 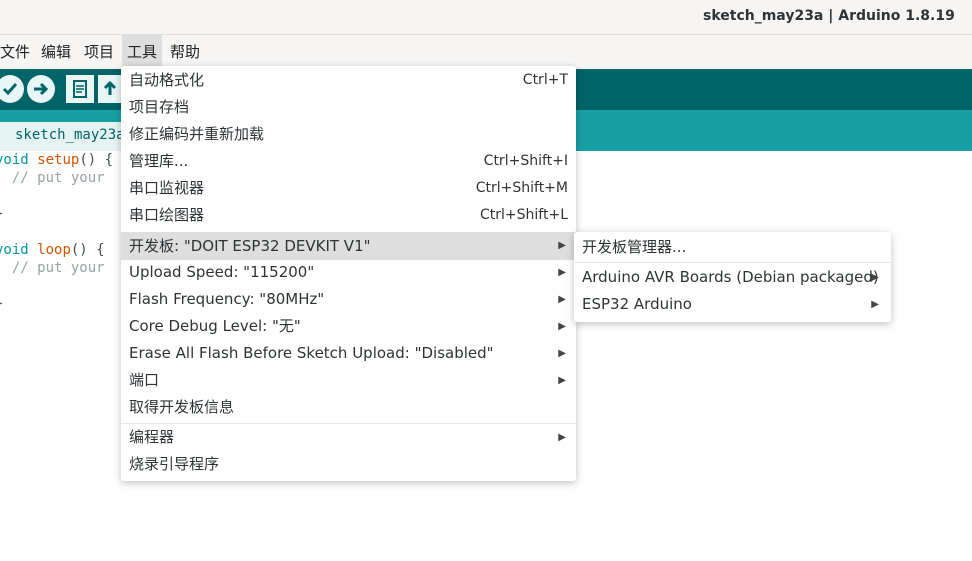 I want to click on menu-bar: 文件 编辑 项目 工具 帮助, so click(x=486, y=52).